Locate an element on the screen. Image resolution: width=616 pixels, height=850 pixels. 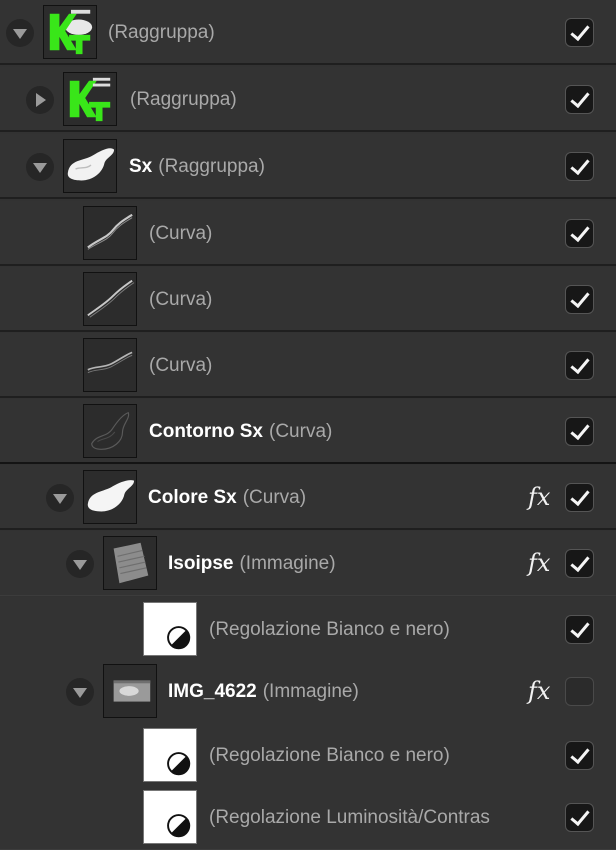
layer-label: Contorno Sx (Curva) is located at coordinates (339, 431).